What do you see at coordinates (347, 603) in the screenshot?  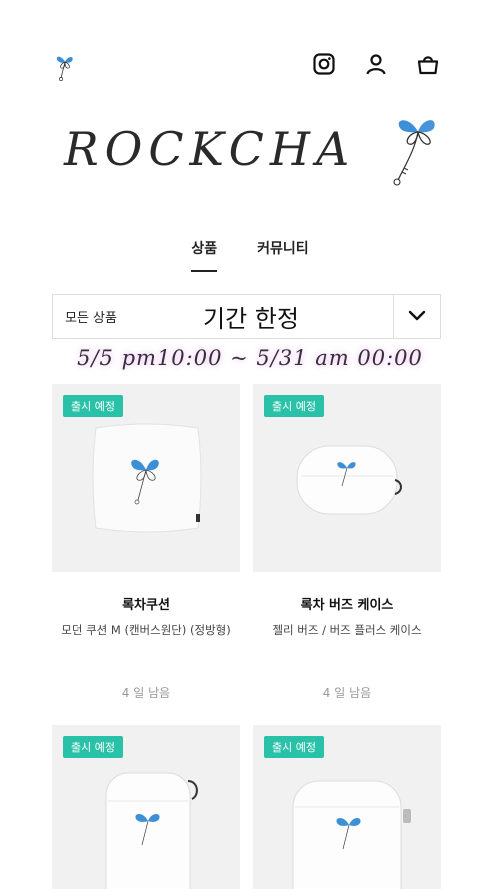 I see `product-name: 록차 버즈 케이스` at bounding box center [347, 603].